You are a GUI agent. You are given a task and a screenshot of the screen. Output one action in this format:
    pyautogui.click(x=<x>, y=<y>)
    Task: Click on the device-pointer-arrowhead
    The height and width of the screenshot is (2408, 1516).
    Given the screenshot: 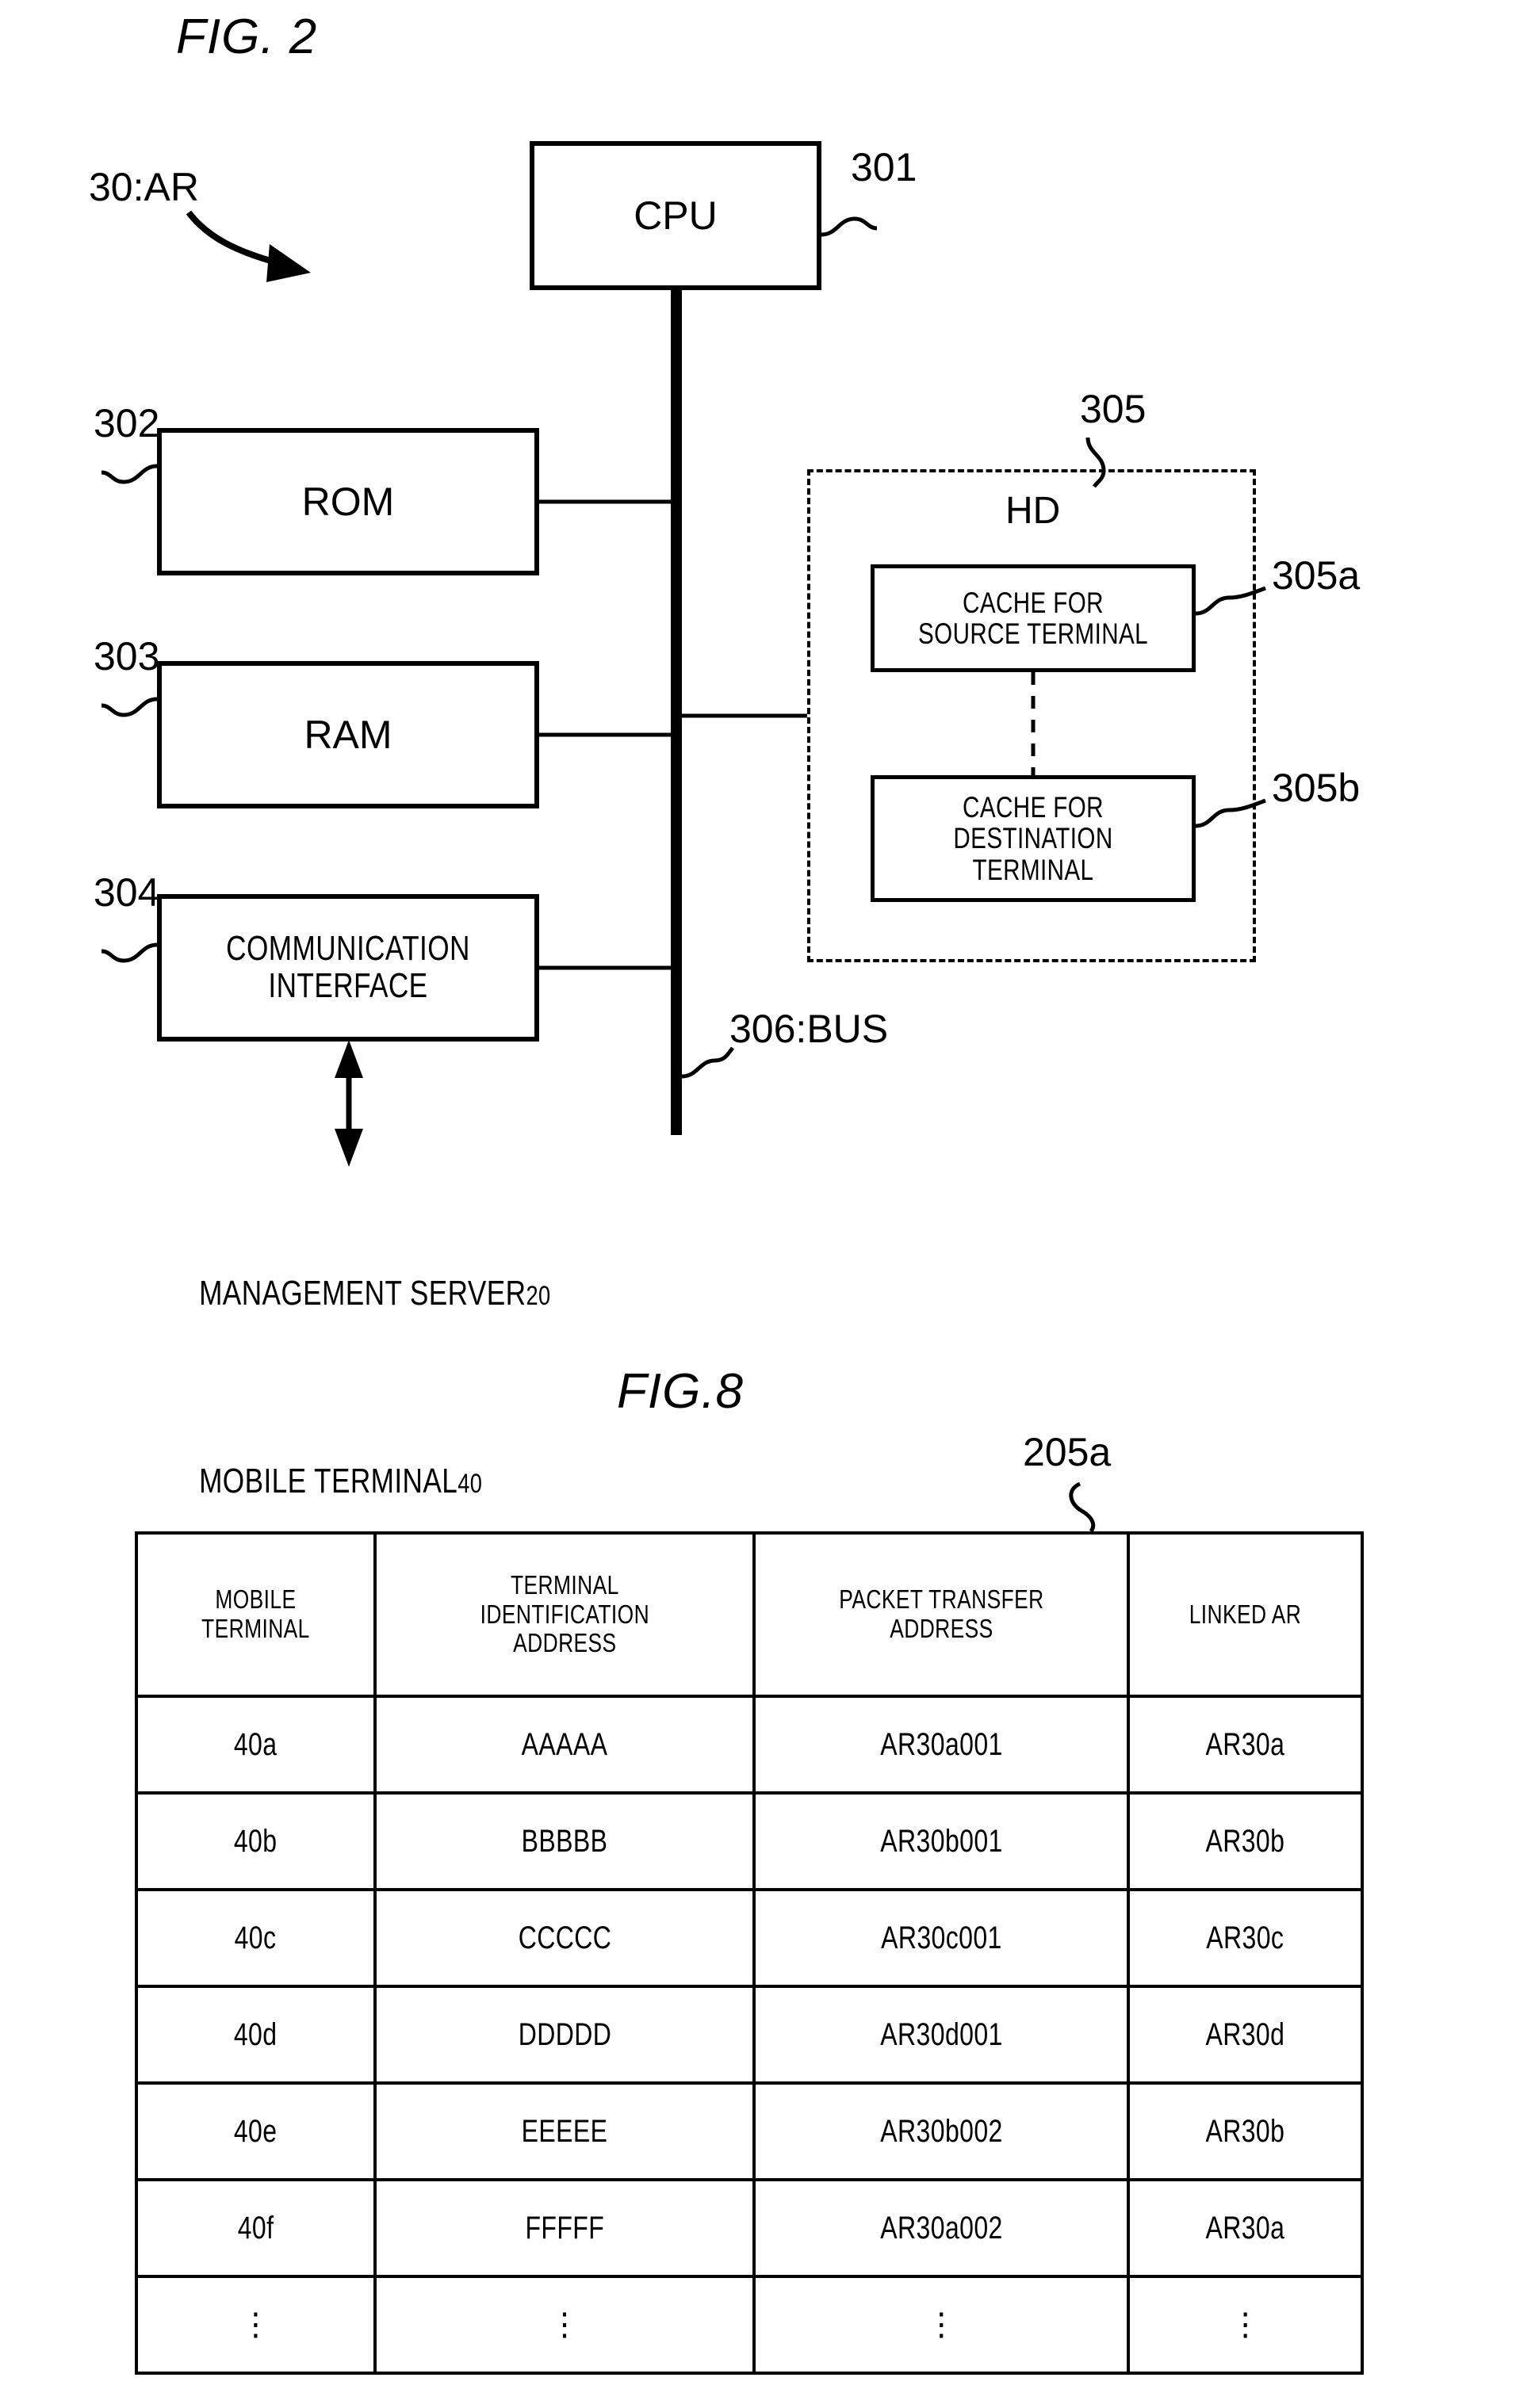 What is the action you would take?
    pyautogui.click(x=288, y=263)
    